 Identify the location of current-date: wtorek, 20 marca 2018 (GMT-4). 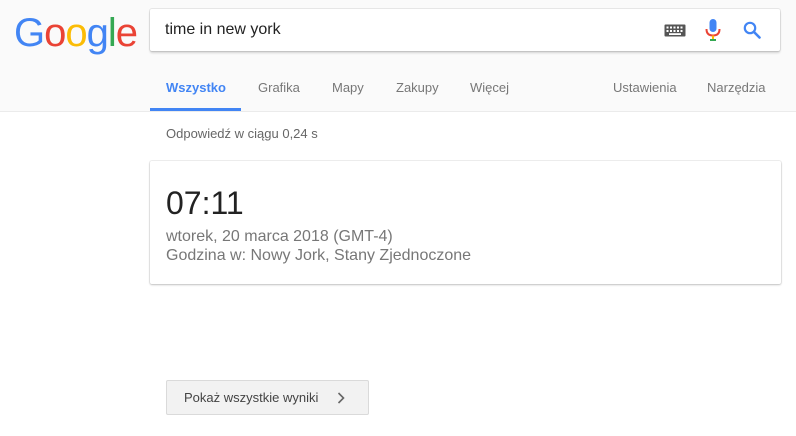
(279, 236).